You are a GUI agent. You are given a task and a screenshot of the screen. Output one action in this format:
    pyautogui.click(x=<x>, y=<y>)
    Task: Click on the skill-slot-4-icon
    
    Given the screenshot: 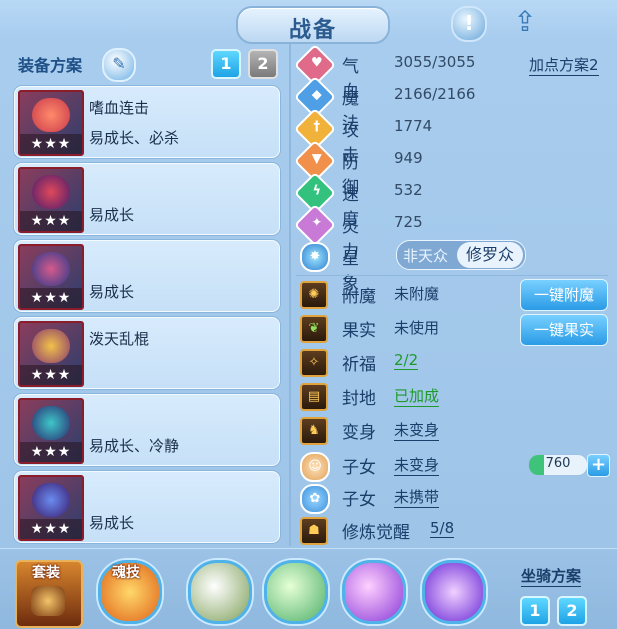 What is the action you would take?
    pyautogui.click(x=454, y=592)
    